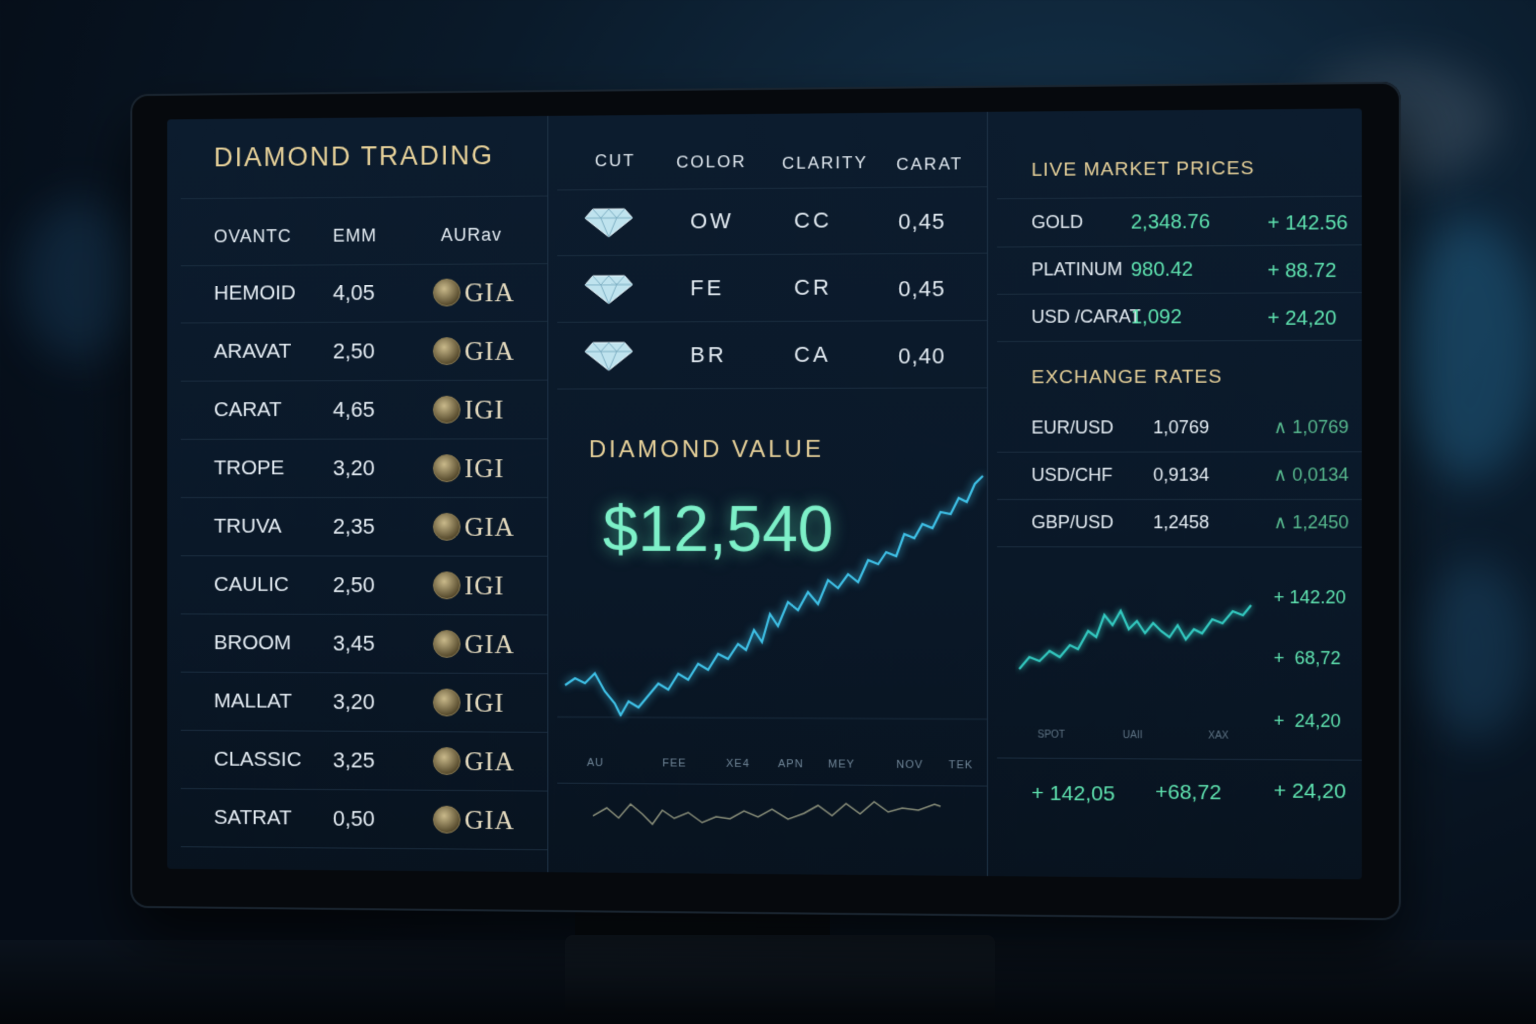 This screenshot has height=1024, width=1536. I want to click on table-row: MALLAT 3,20 IGI, so click(364, 703).